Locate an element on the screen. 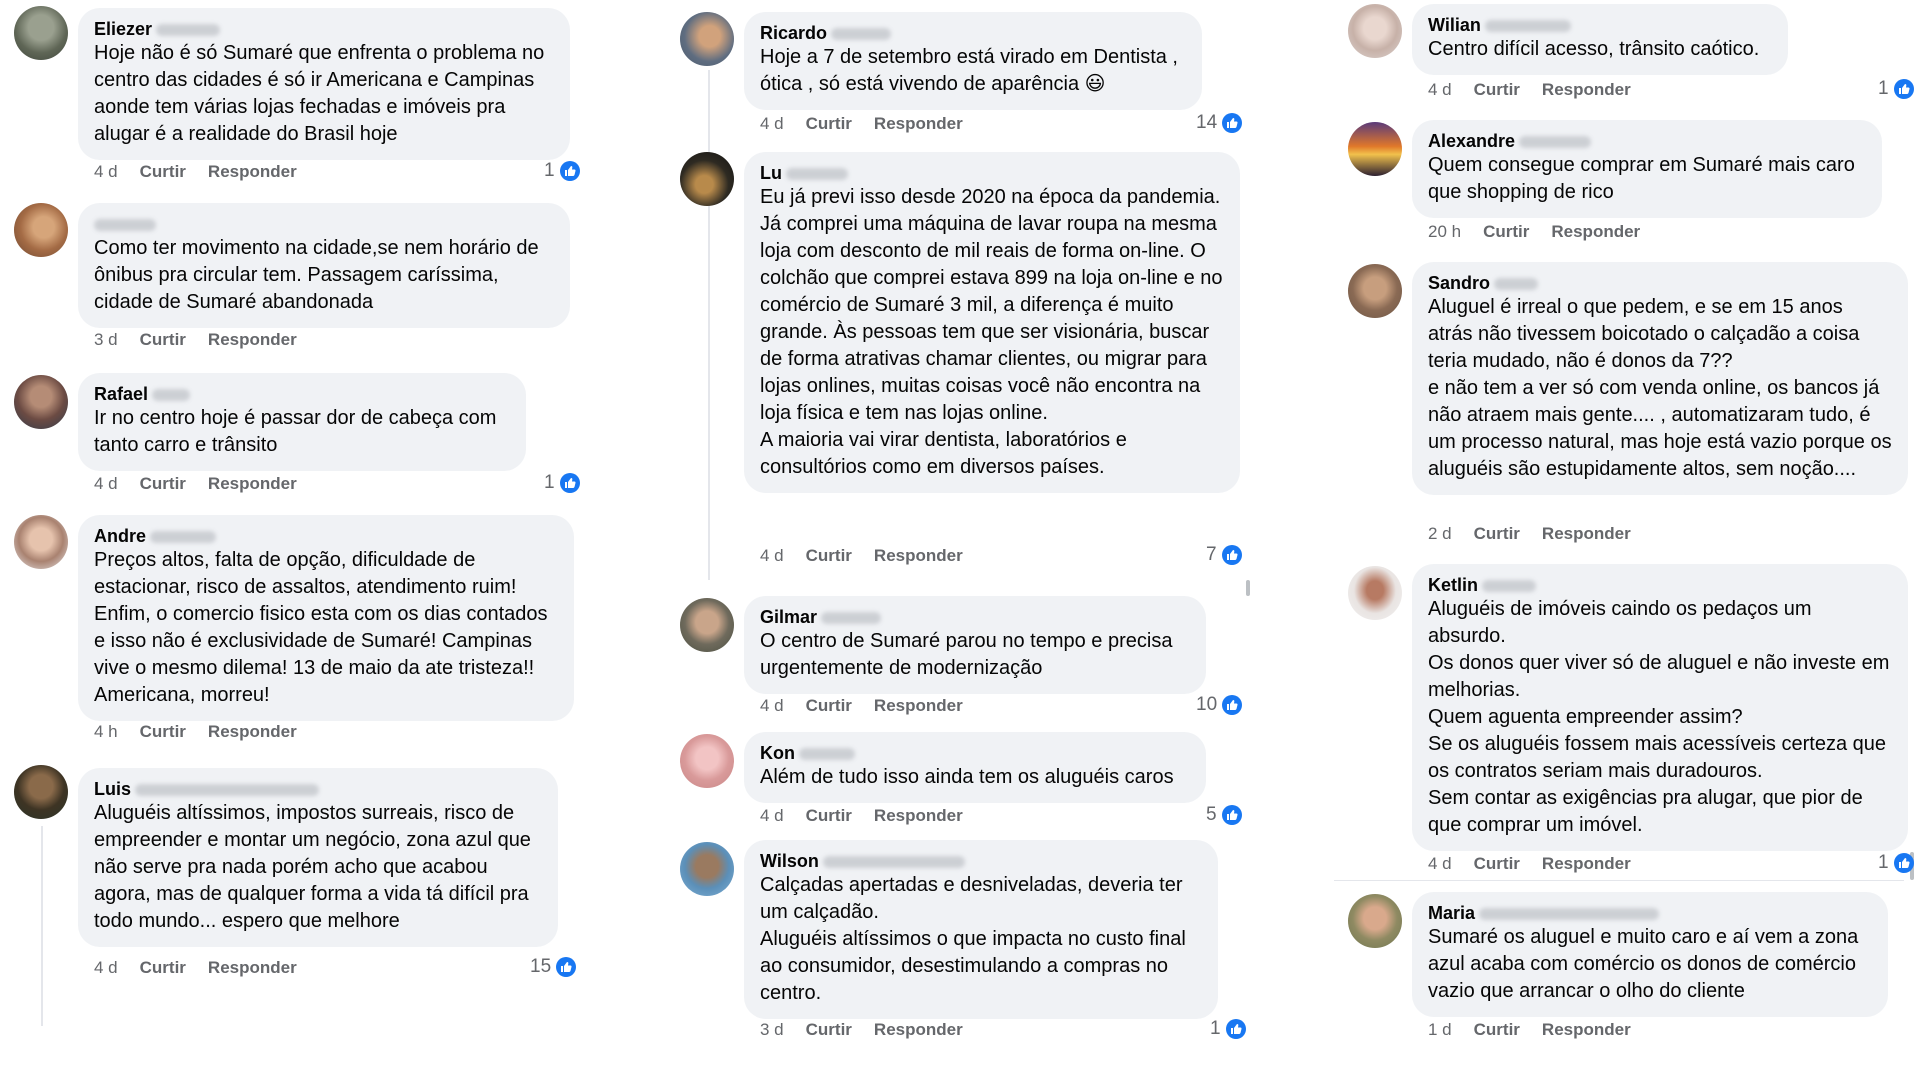 Image resolution: width=1920 pixels, height=1080 pixels. comment-author: Andre is located at coordinates (326, 536).